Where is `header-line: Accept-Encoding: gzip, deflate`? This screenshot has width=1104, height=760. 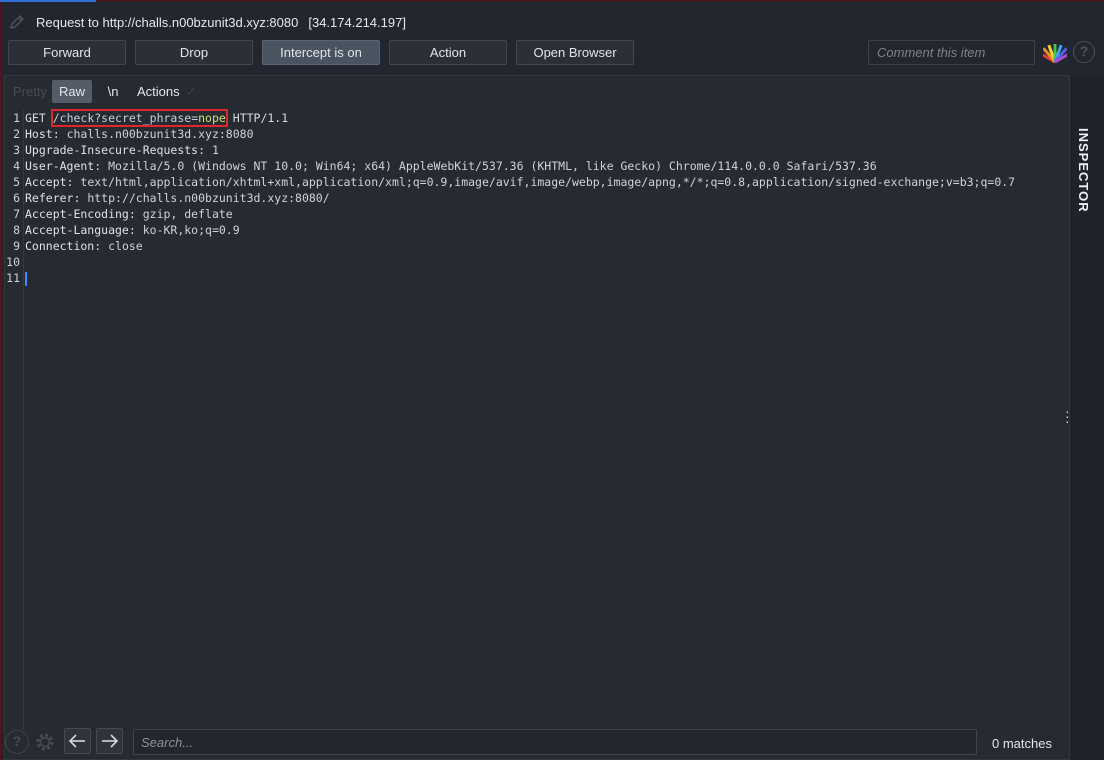 header-line: Accept-Encoding: gzip, deflate is located at coordinates (129, 214).